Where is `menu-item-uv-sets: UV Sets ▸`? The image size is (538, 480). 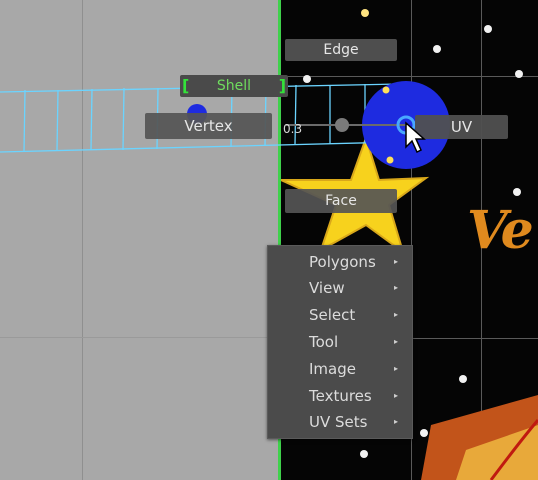 menu-item-uv-sets: UV Sets ▸ is located at coordinates (340, 422).